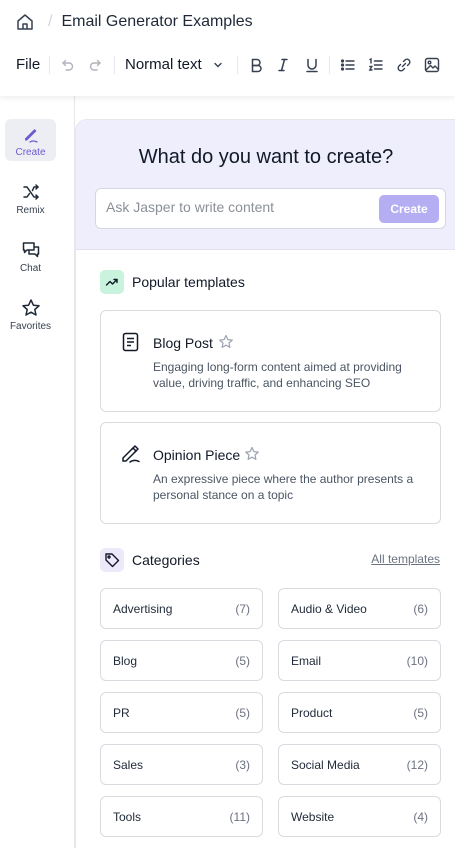 Image resolution: width=455 pixels, height=848 pixels. I want to click on category-name: Audio & Video, so click(329, 609).